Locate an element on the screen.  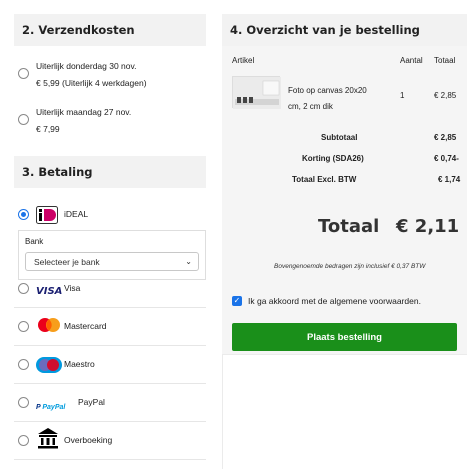
product-name: Foto op canvas 20x20 cm, 2 cm dik is located at coordinates (327, 99).